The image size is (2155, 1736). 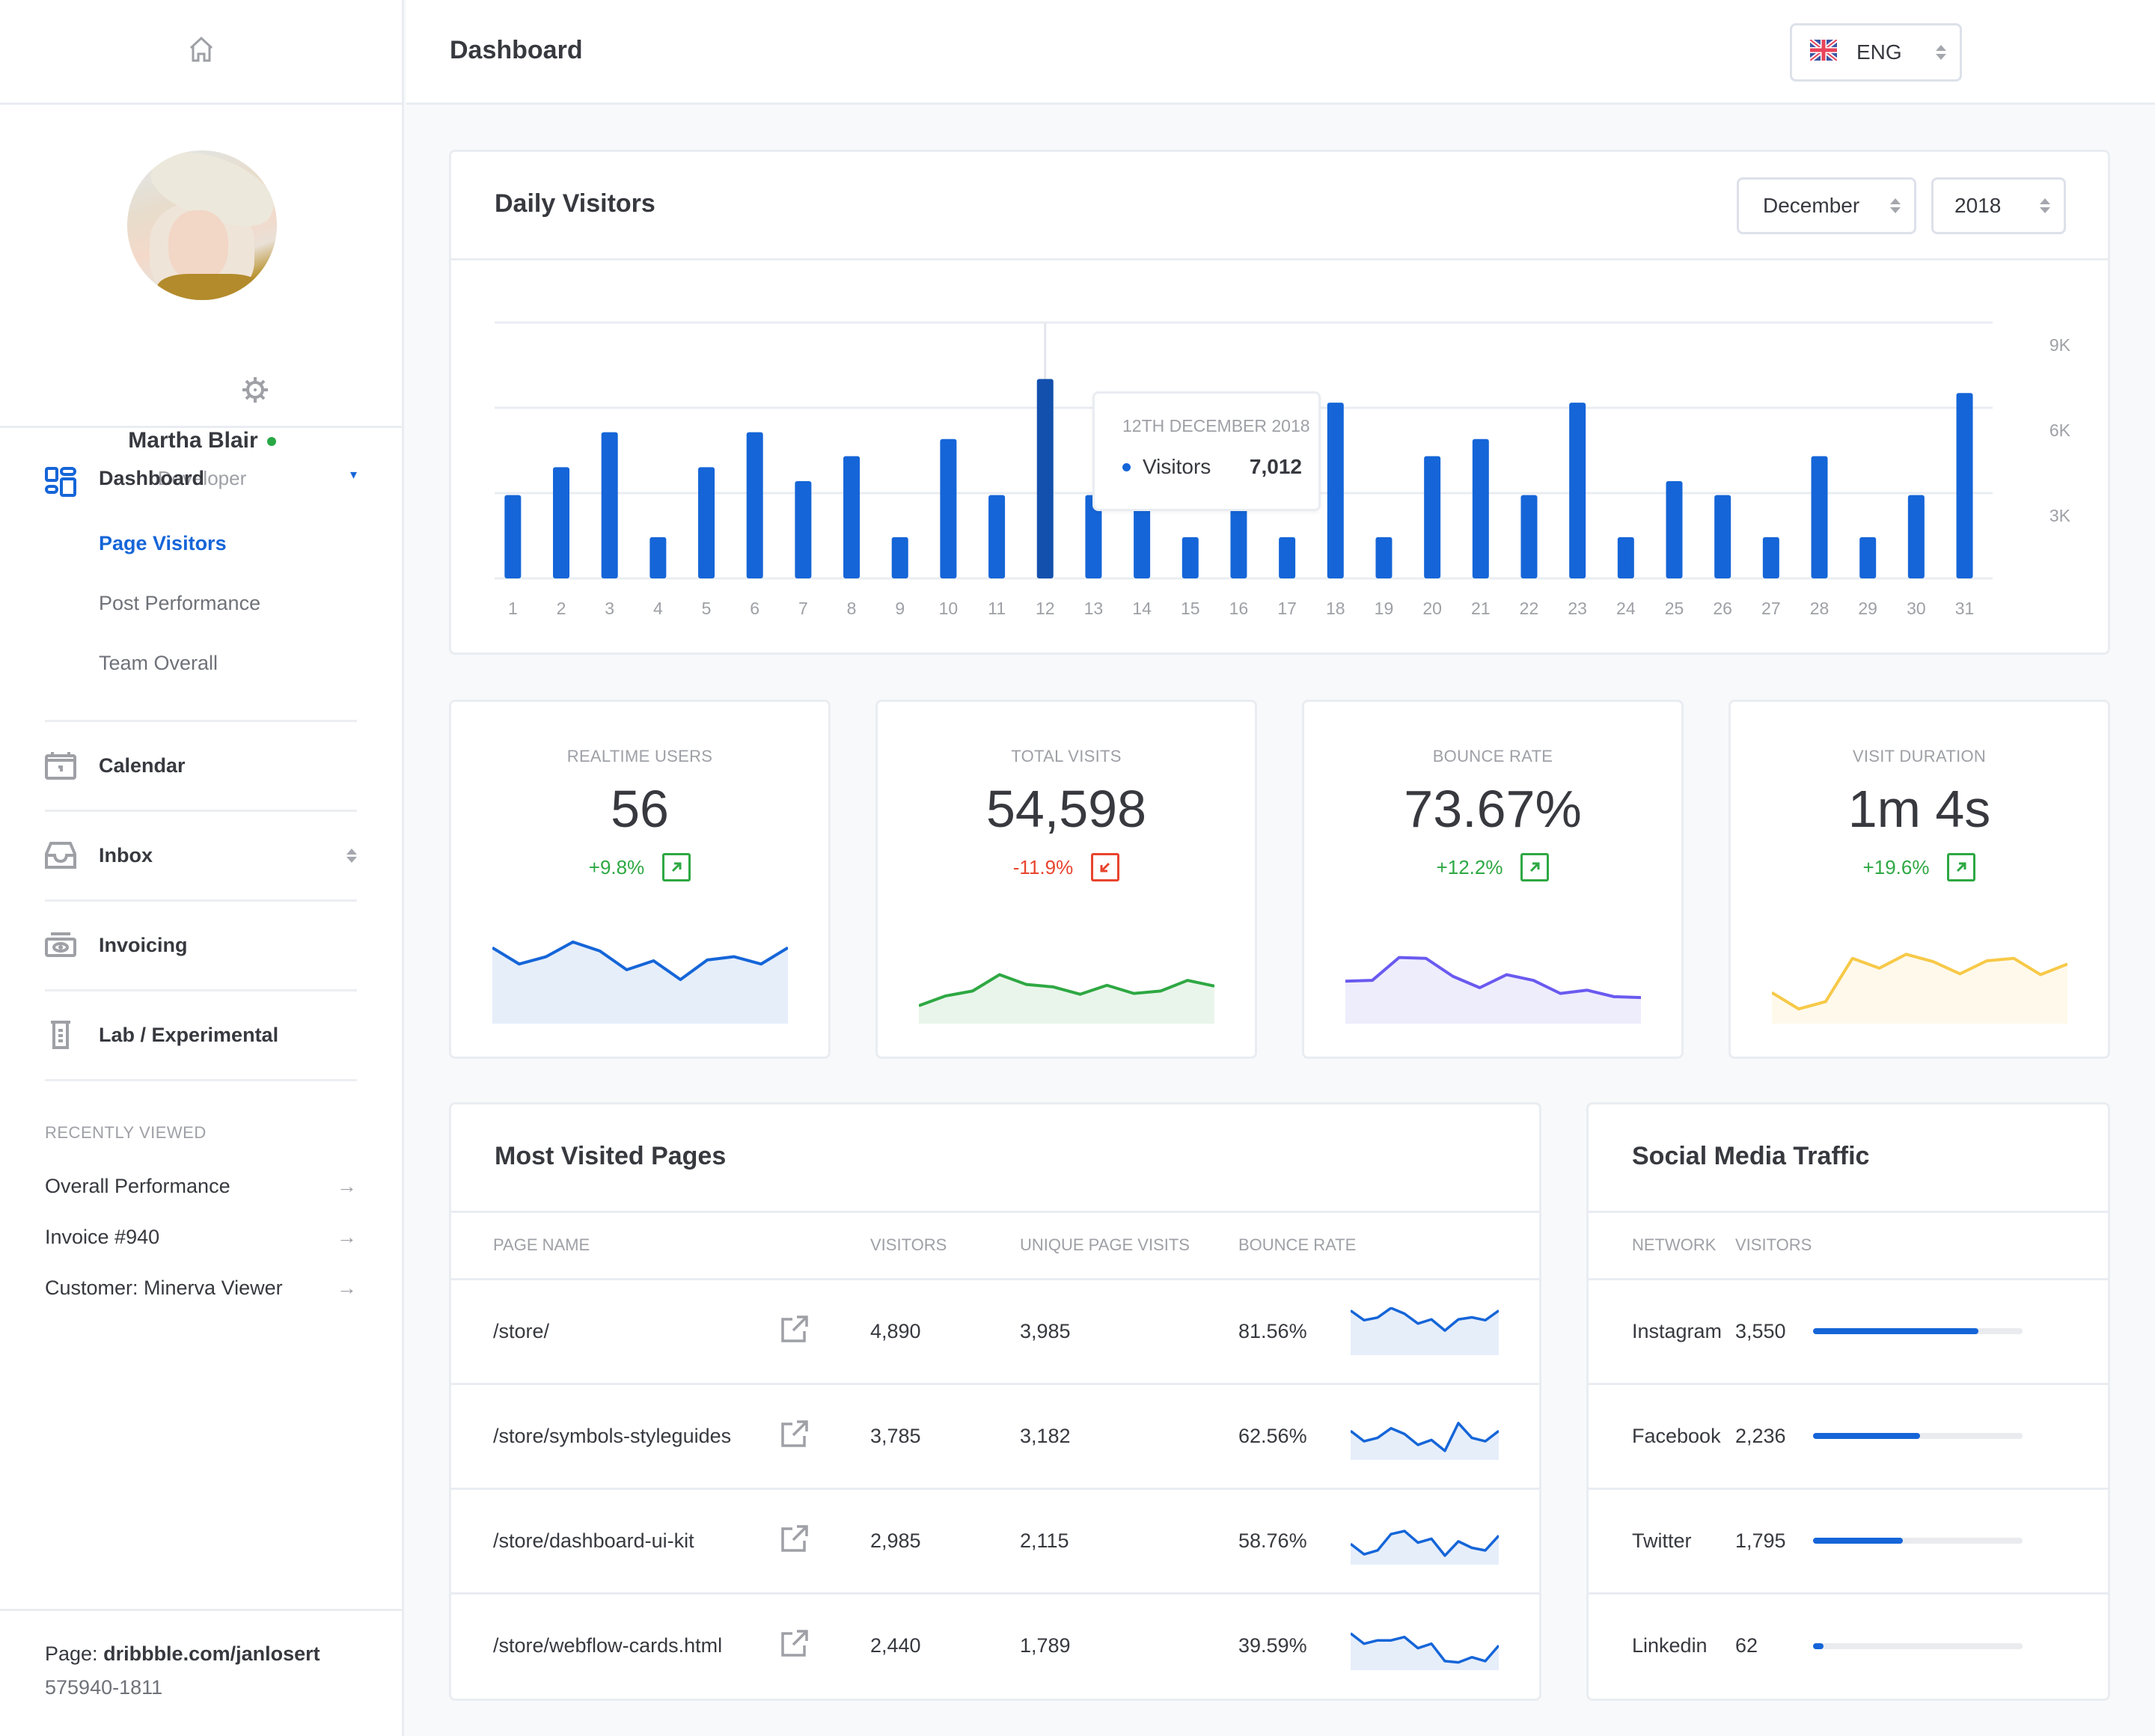 What do you see at coordinates (995, 1332) in the screenshot?
I see `table-row: /store/ 4,890 3,985 81.56%` at bounding box center [995, 1332].